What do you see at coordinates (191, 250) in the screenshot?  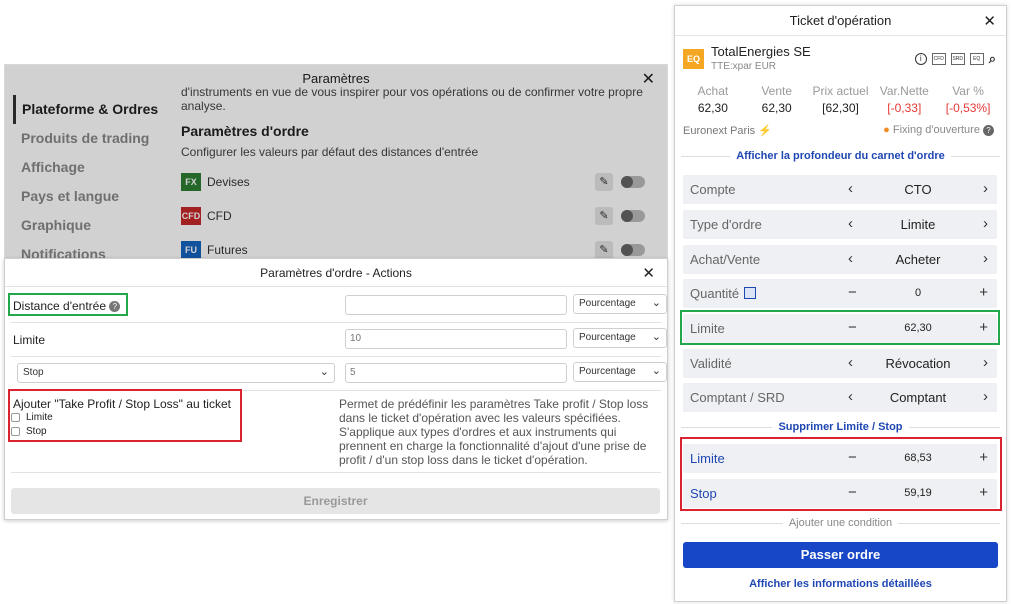 I see `futures-badge-icon: FU` at bounding box center [191, 250].